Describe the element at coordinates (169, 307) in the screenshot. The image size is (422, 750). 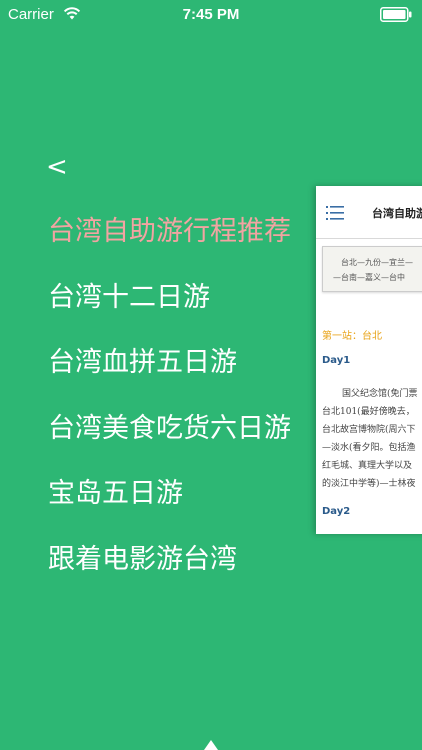
I see `menu-item-twelve-day-tour: 台湾十二日游` at that location.